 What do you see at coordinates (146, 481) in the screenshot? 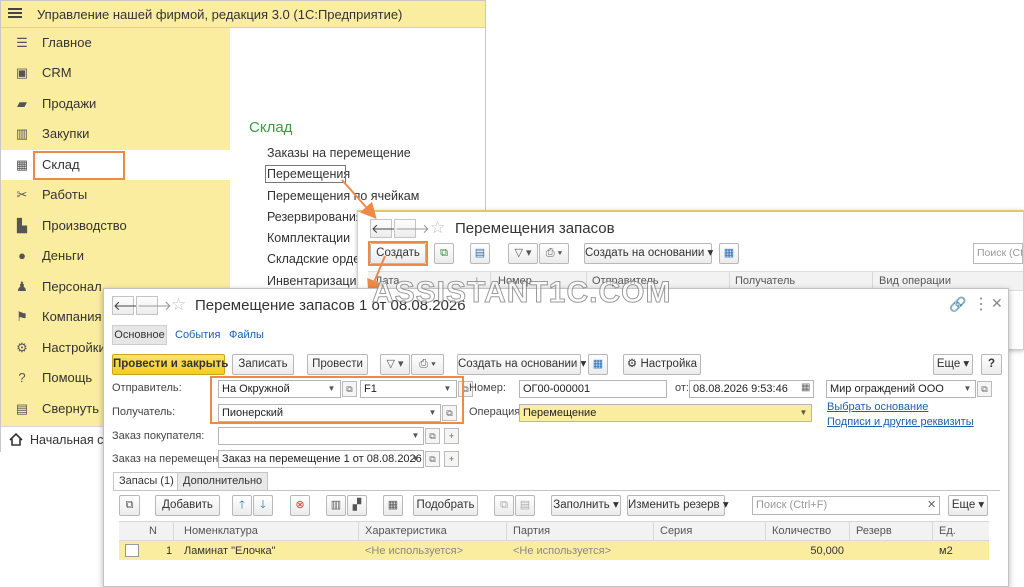
I see `tab-stock: Запасы (1)` at bounding box center [146, 481].